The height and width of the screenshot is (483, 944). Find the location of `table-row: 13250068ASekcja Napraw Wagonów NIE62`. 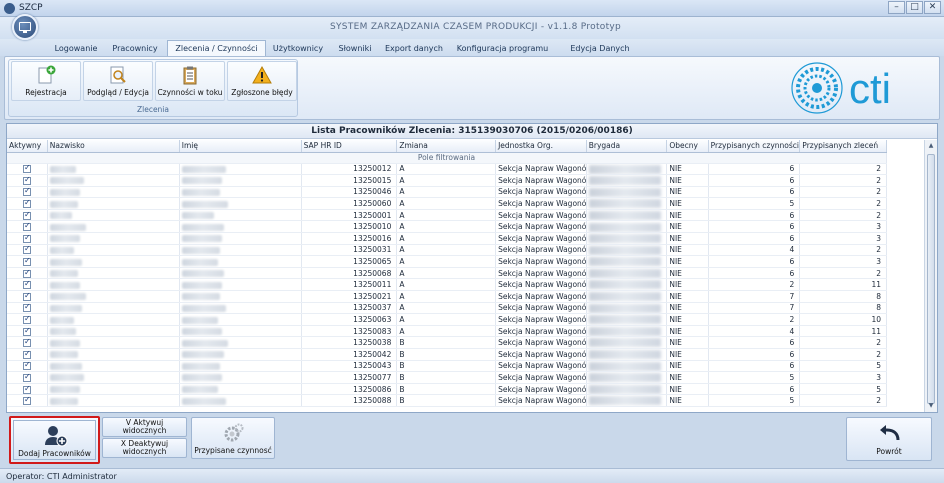

table-row: 13250068ASekcja Napraw Wagonów NIE62 is located at coordinates (447, 273).